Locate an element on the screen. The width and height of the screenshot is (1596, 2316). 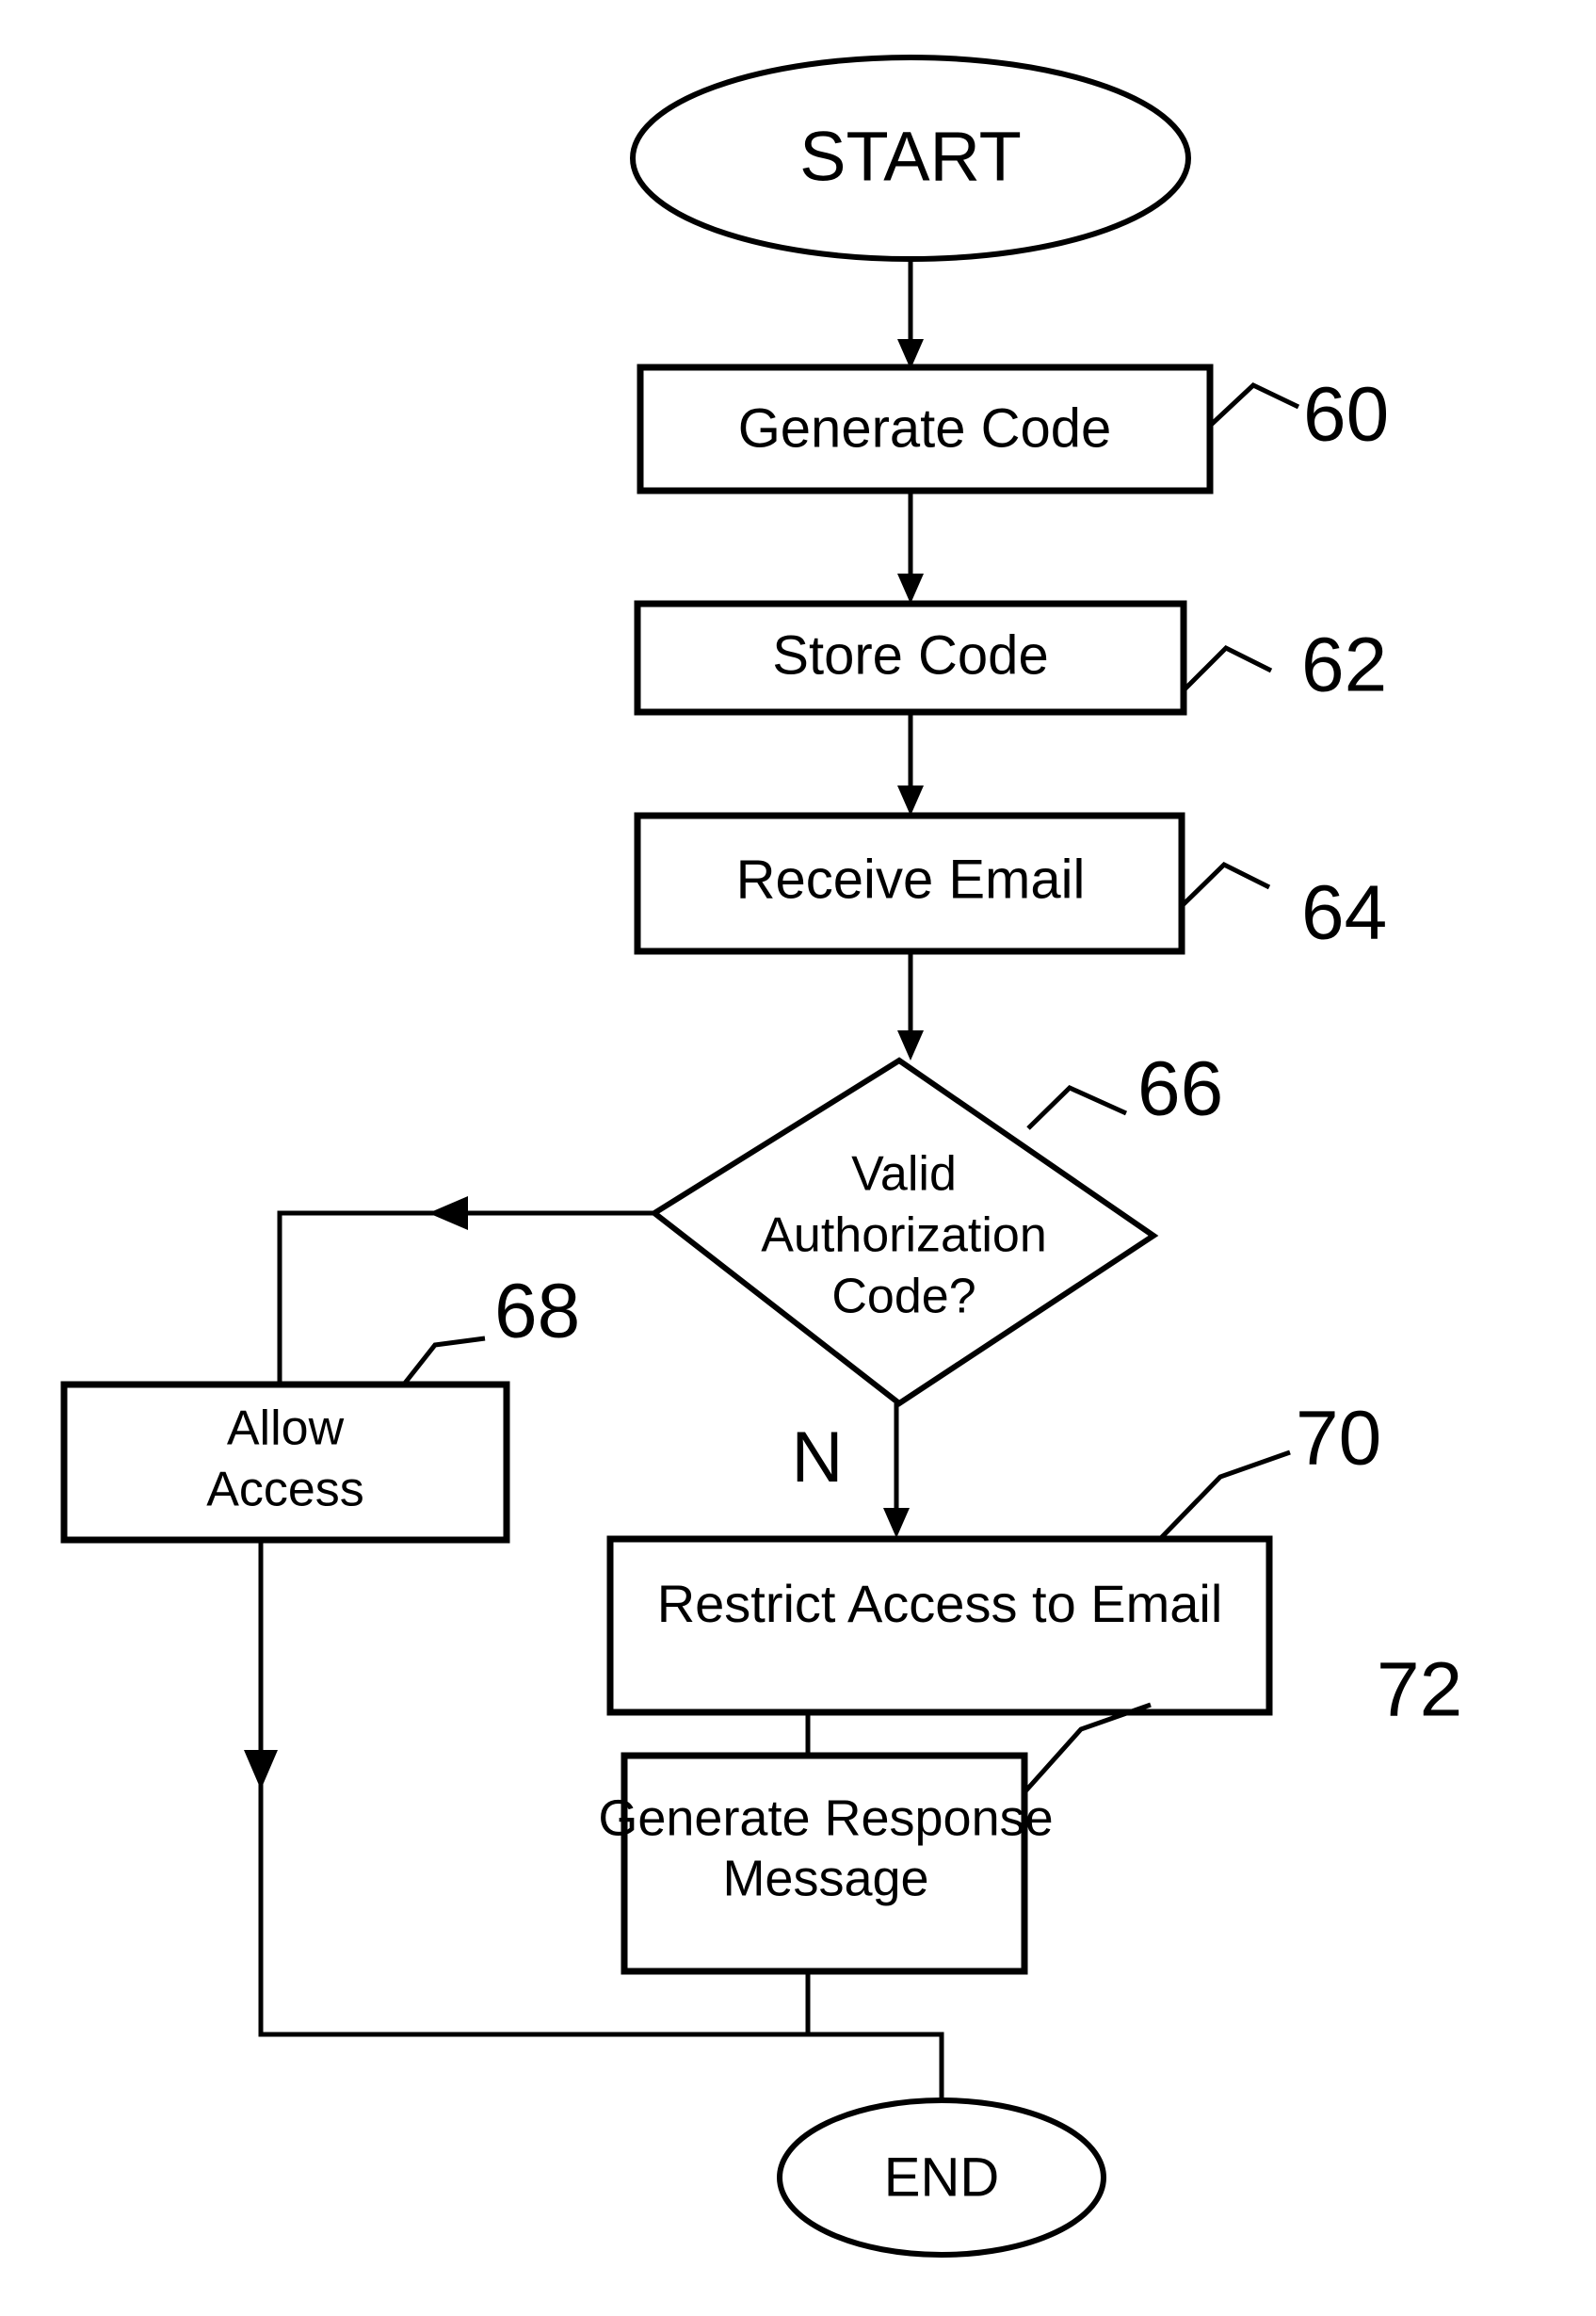
node-restrict-access-label: Restrict Access to Email is located at coordinates (940, 1603).